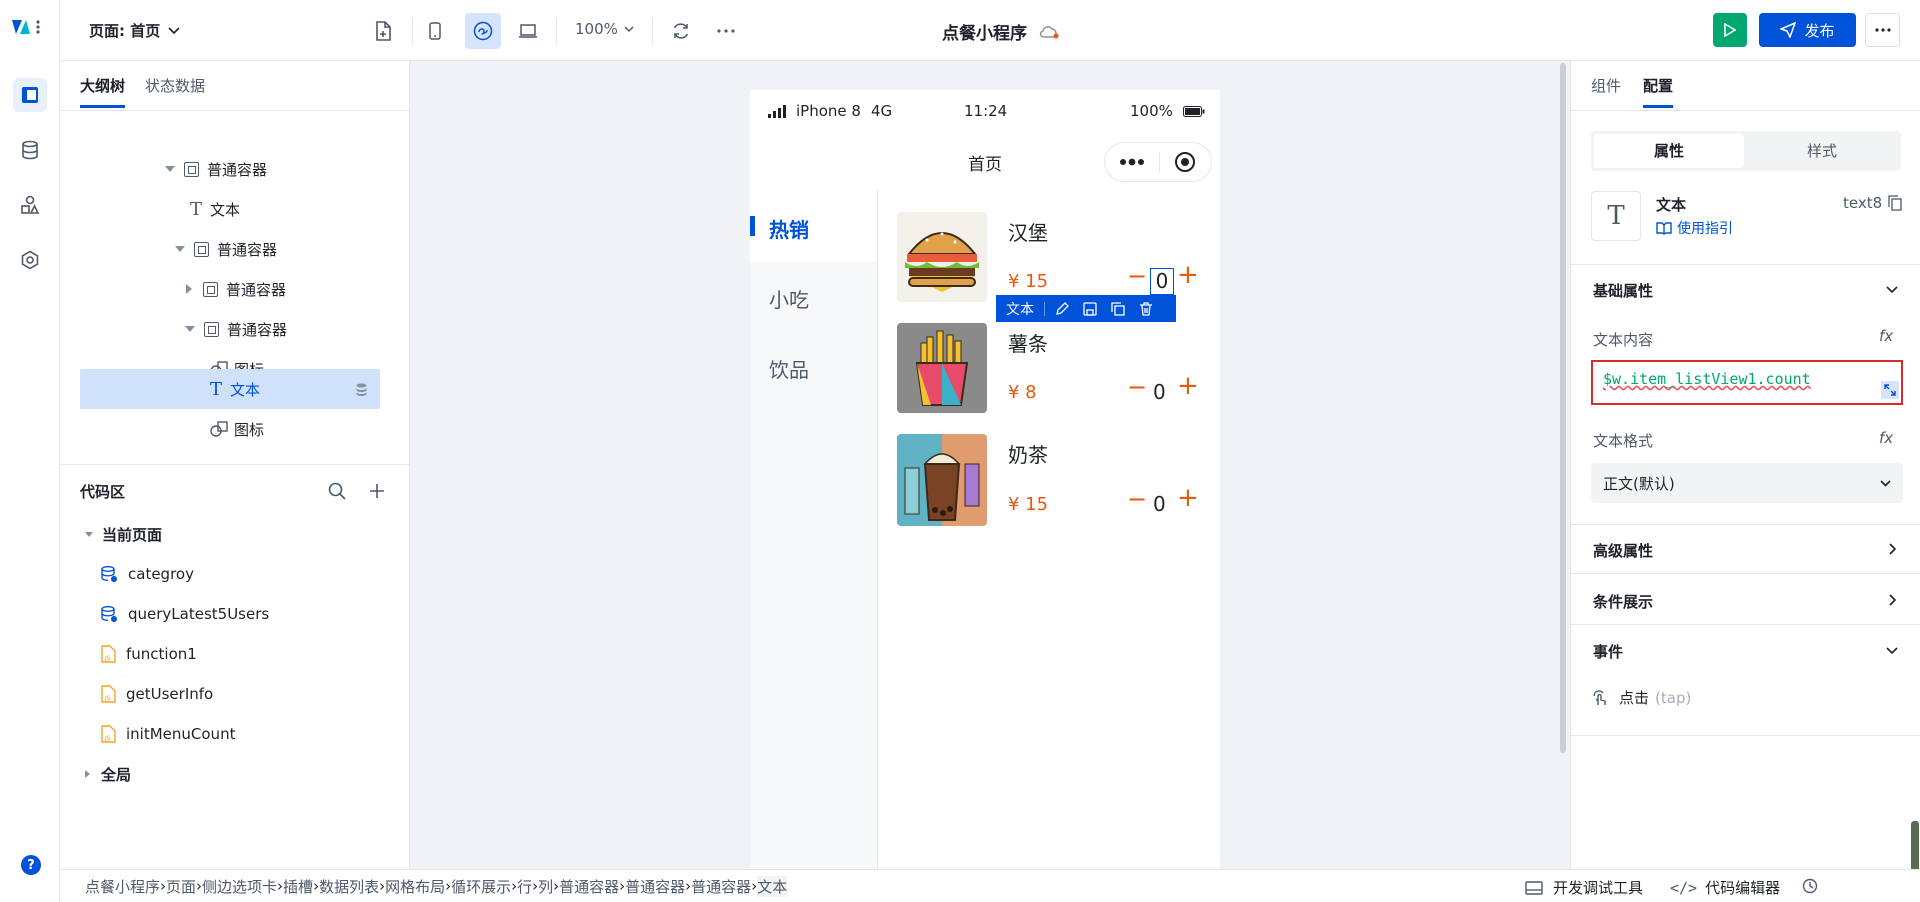 The height and width of the screenshot is (902, 1920). I want to click on breadcrumb-item: 插槽, so click(298, 886).